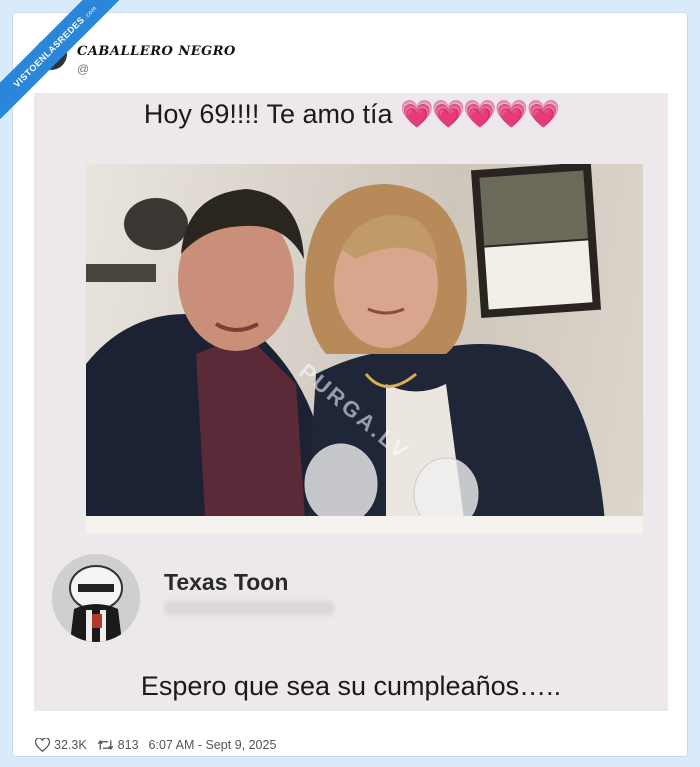  What do you see at coordinates (351, 686) in the screenshot?
I see `reply-text: Espero que sea su cumpleaños…..` at bounding box center [351, 686].